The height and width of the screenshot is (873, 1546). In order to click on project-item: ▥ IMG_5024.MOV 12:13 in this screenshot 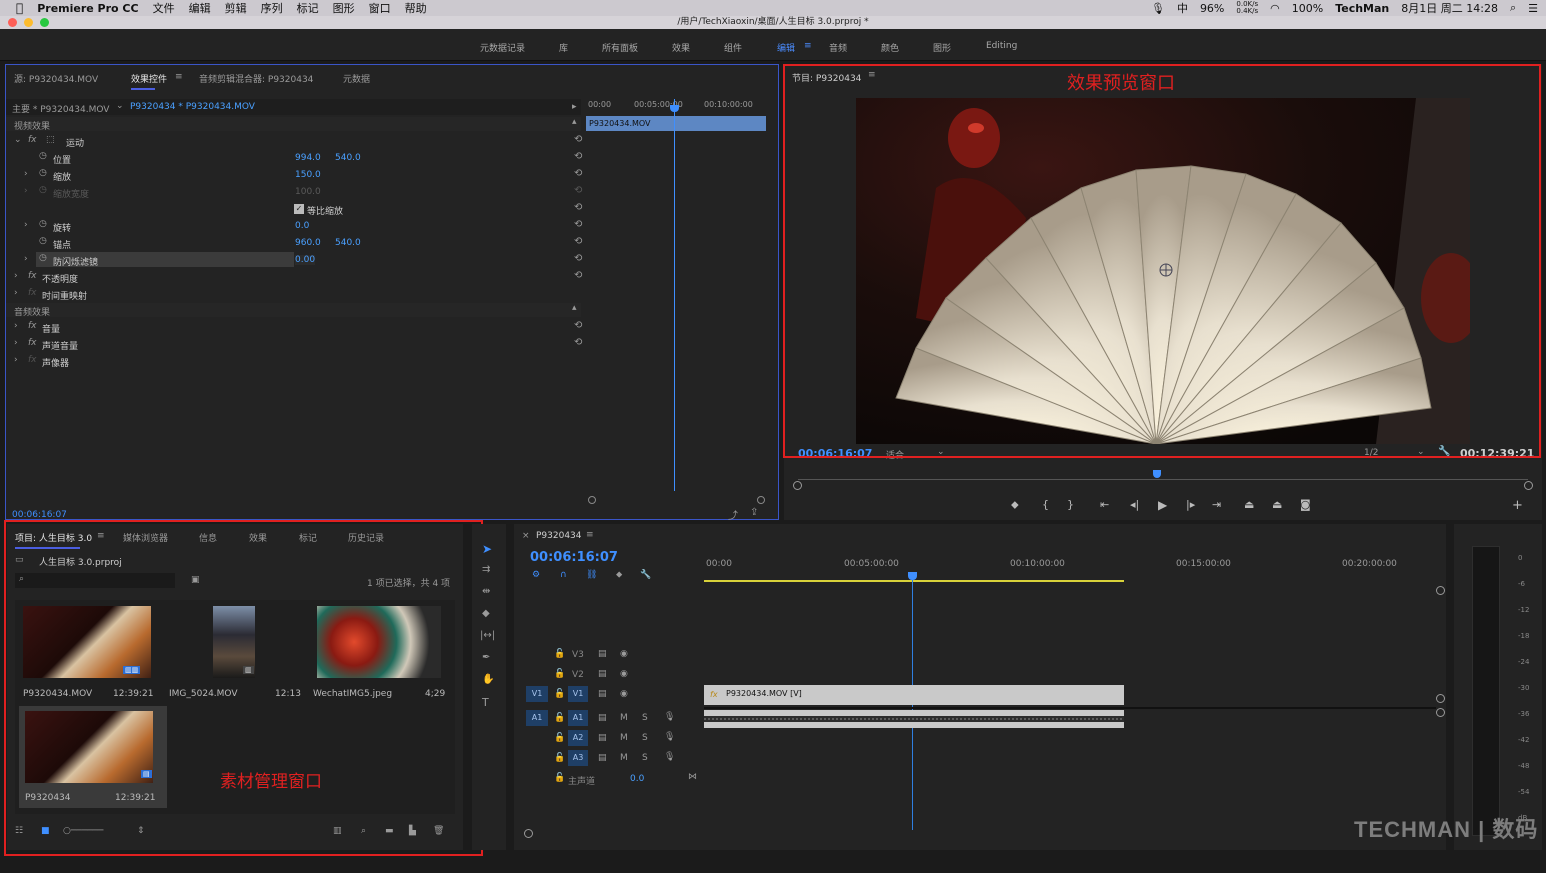, I will do `click(235, 655)`.